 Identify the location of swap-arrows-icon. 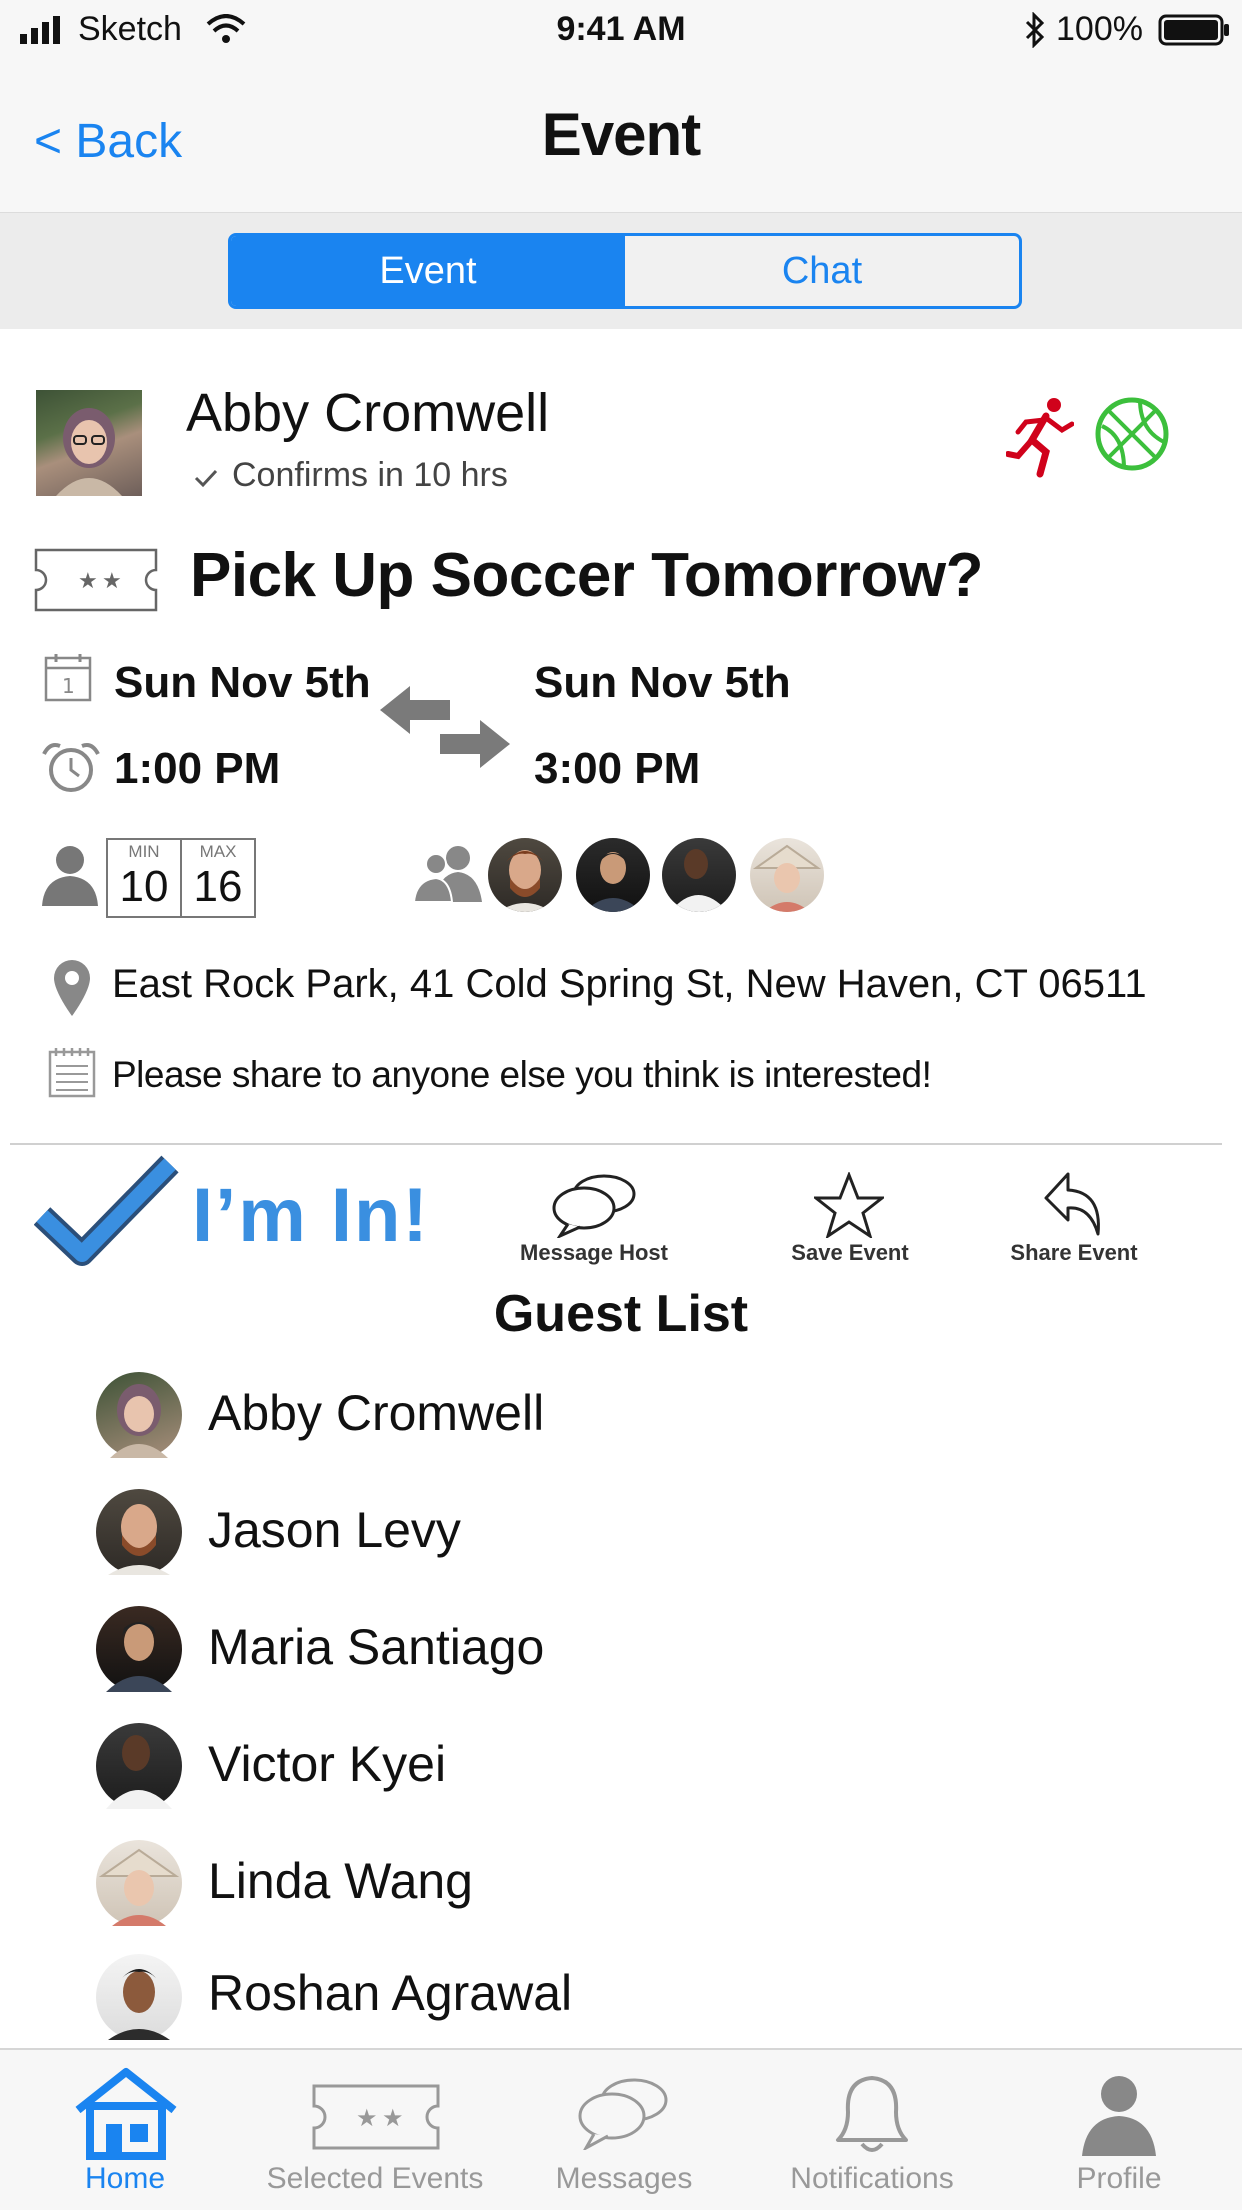
(445, 727).